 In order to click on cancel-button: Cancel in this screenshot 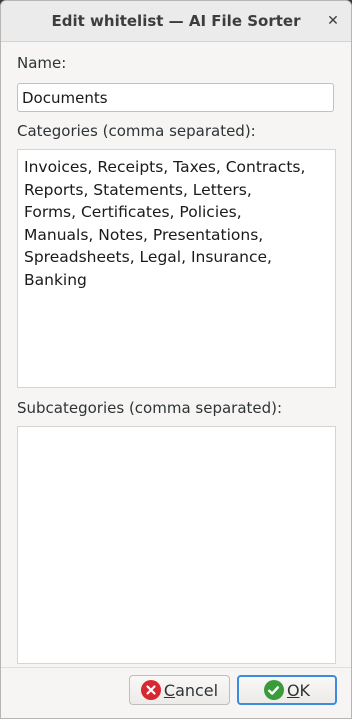, I will do `click(179, 690)`.